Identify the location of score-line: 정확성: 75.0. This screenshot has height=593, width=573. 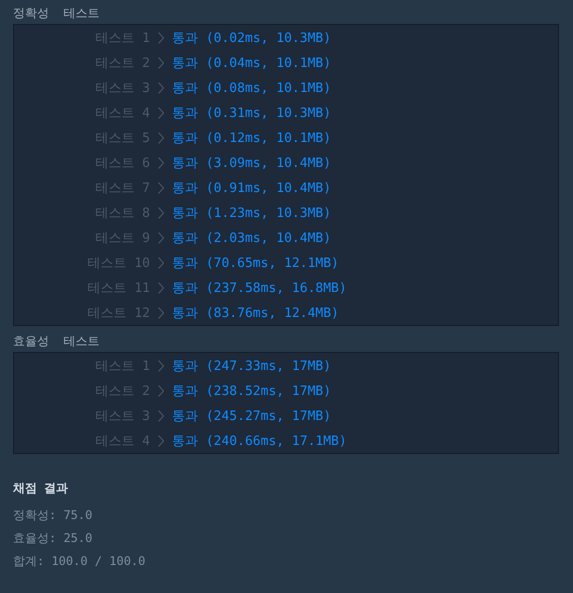
(53, 515).